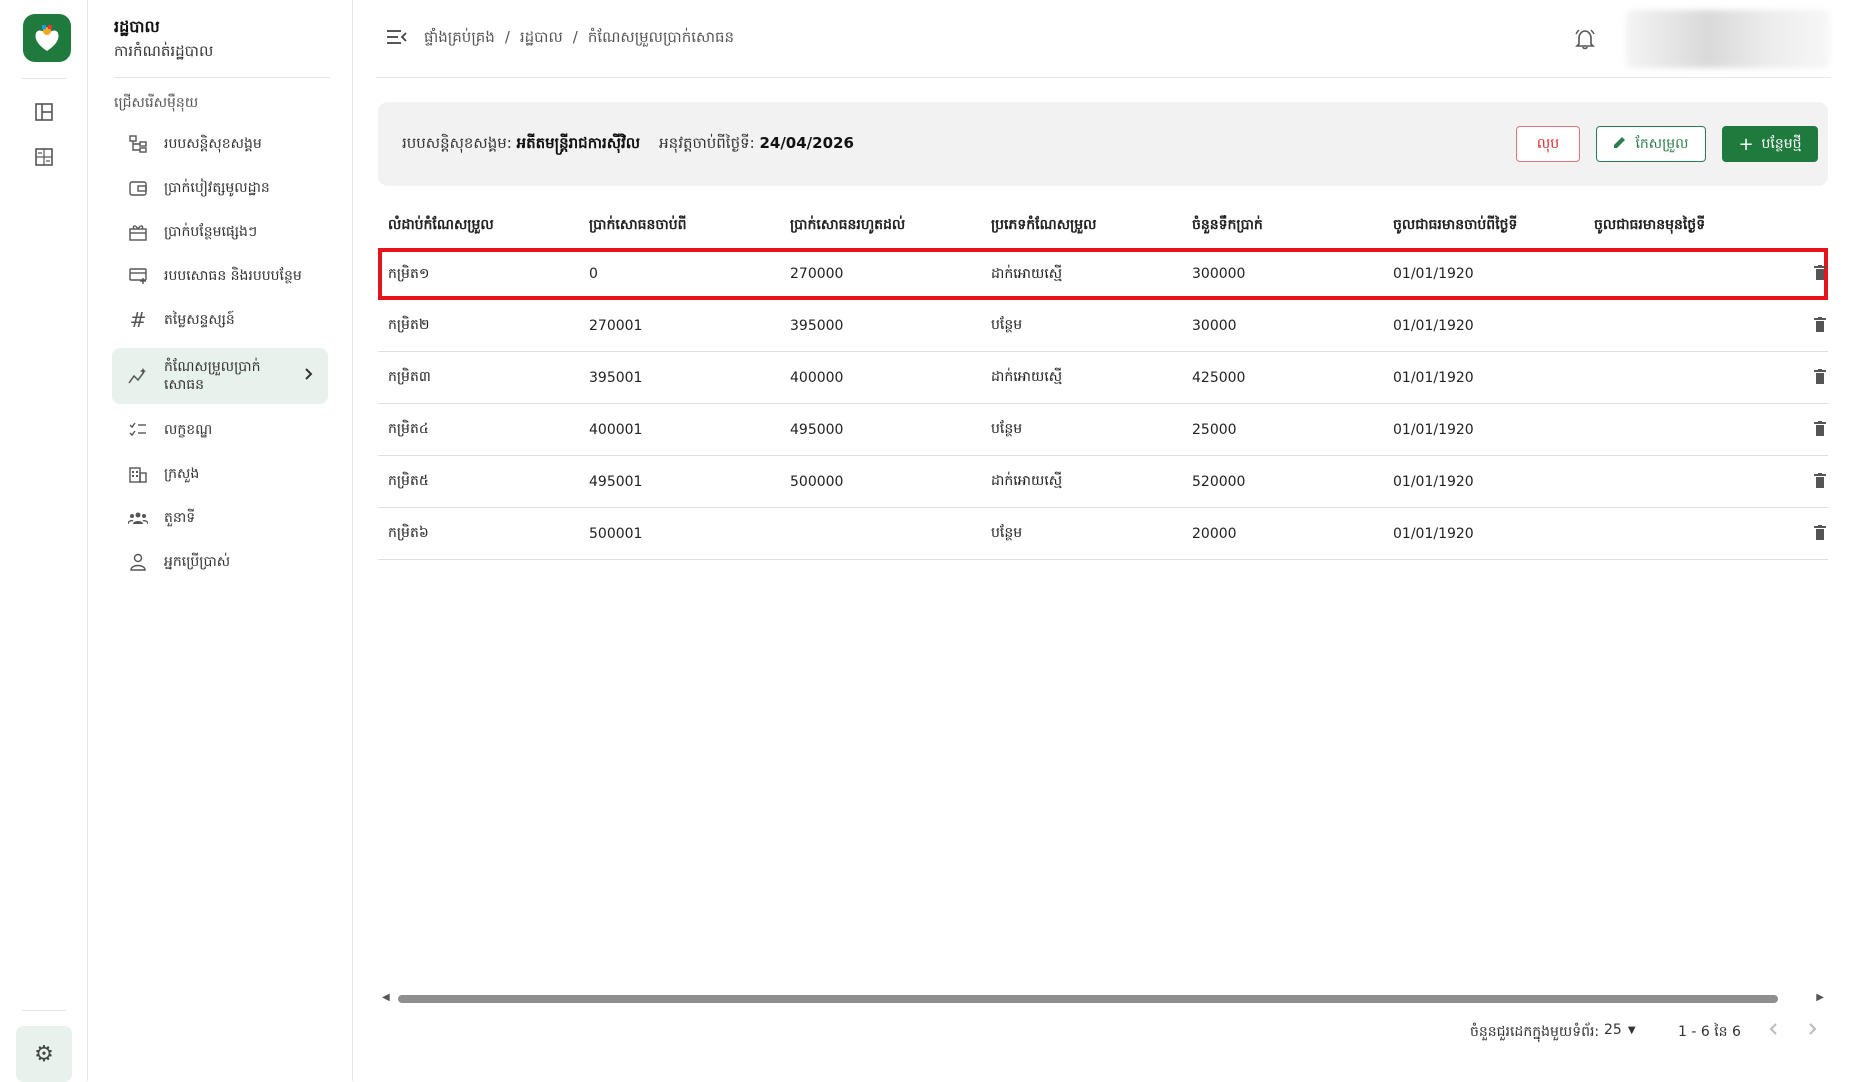  What do you see at coordinates (44, 1010) in the screenshot?
I see `rail-divider` at bounding box center [44, 1010].